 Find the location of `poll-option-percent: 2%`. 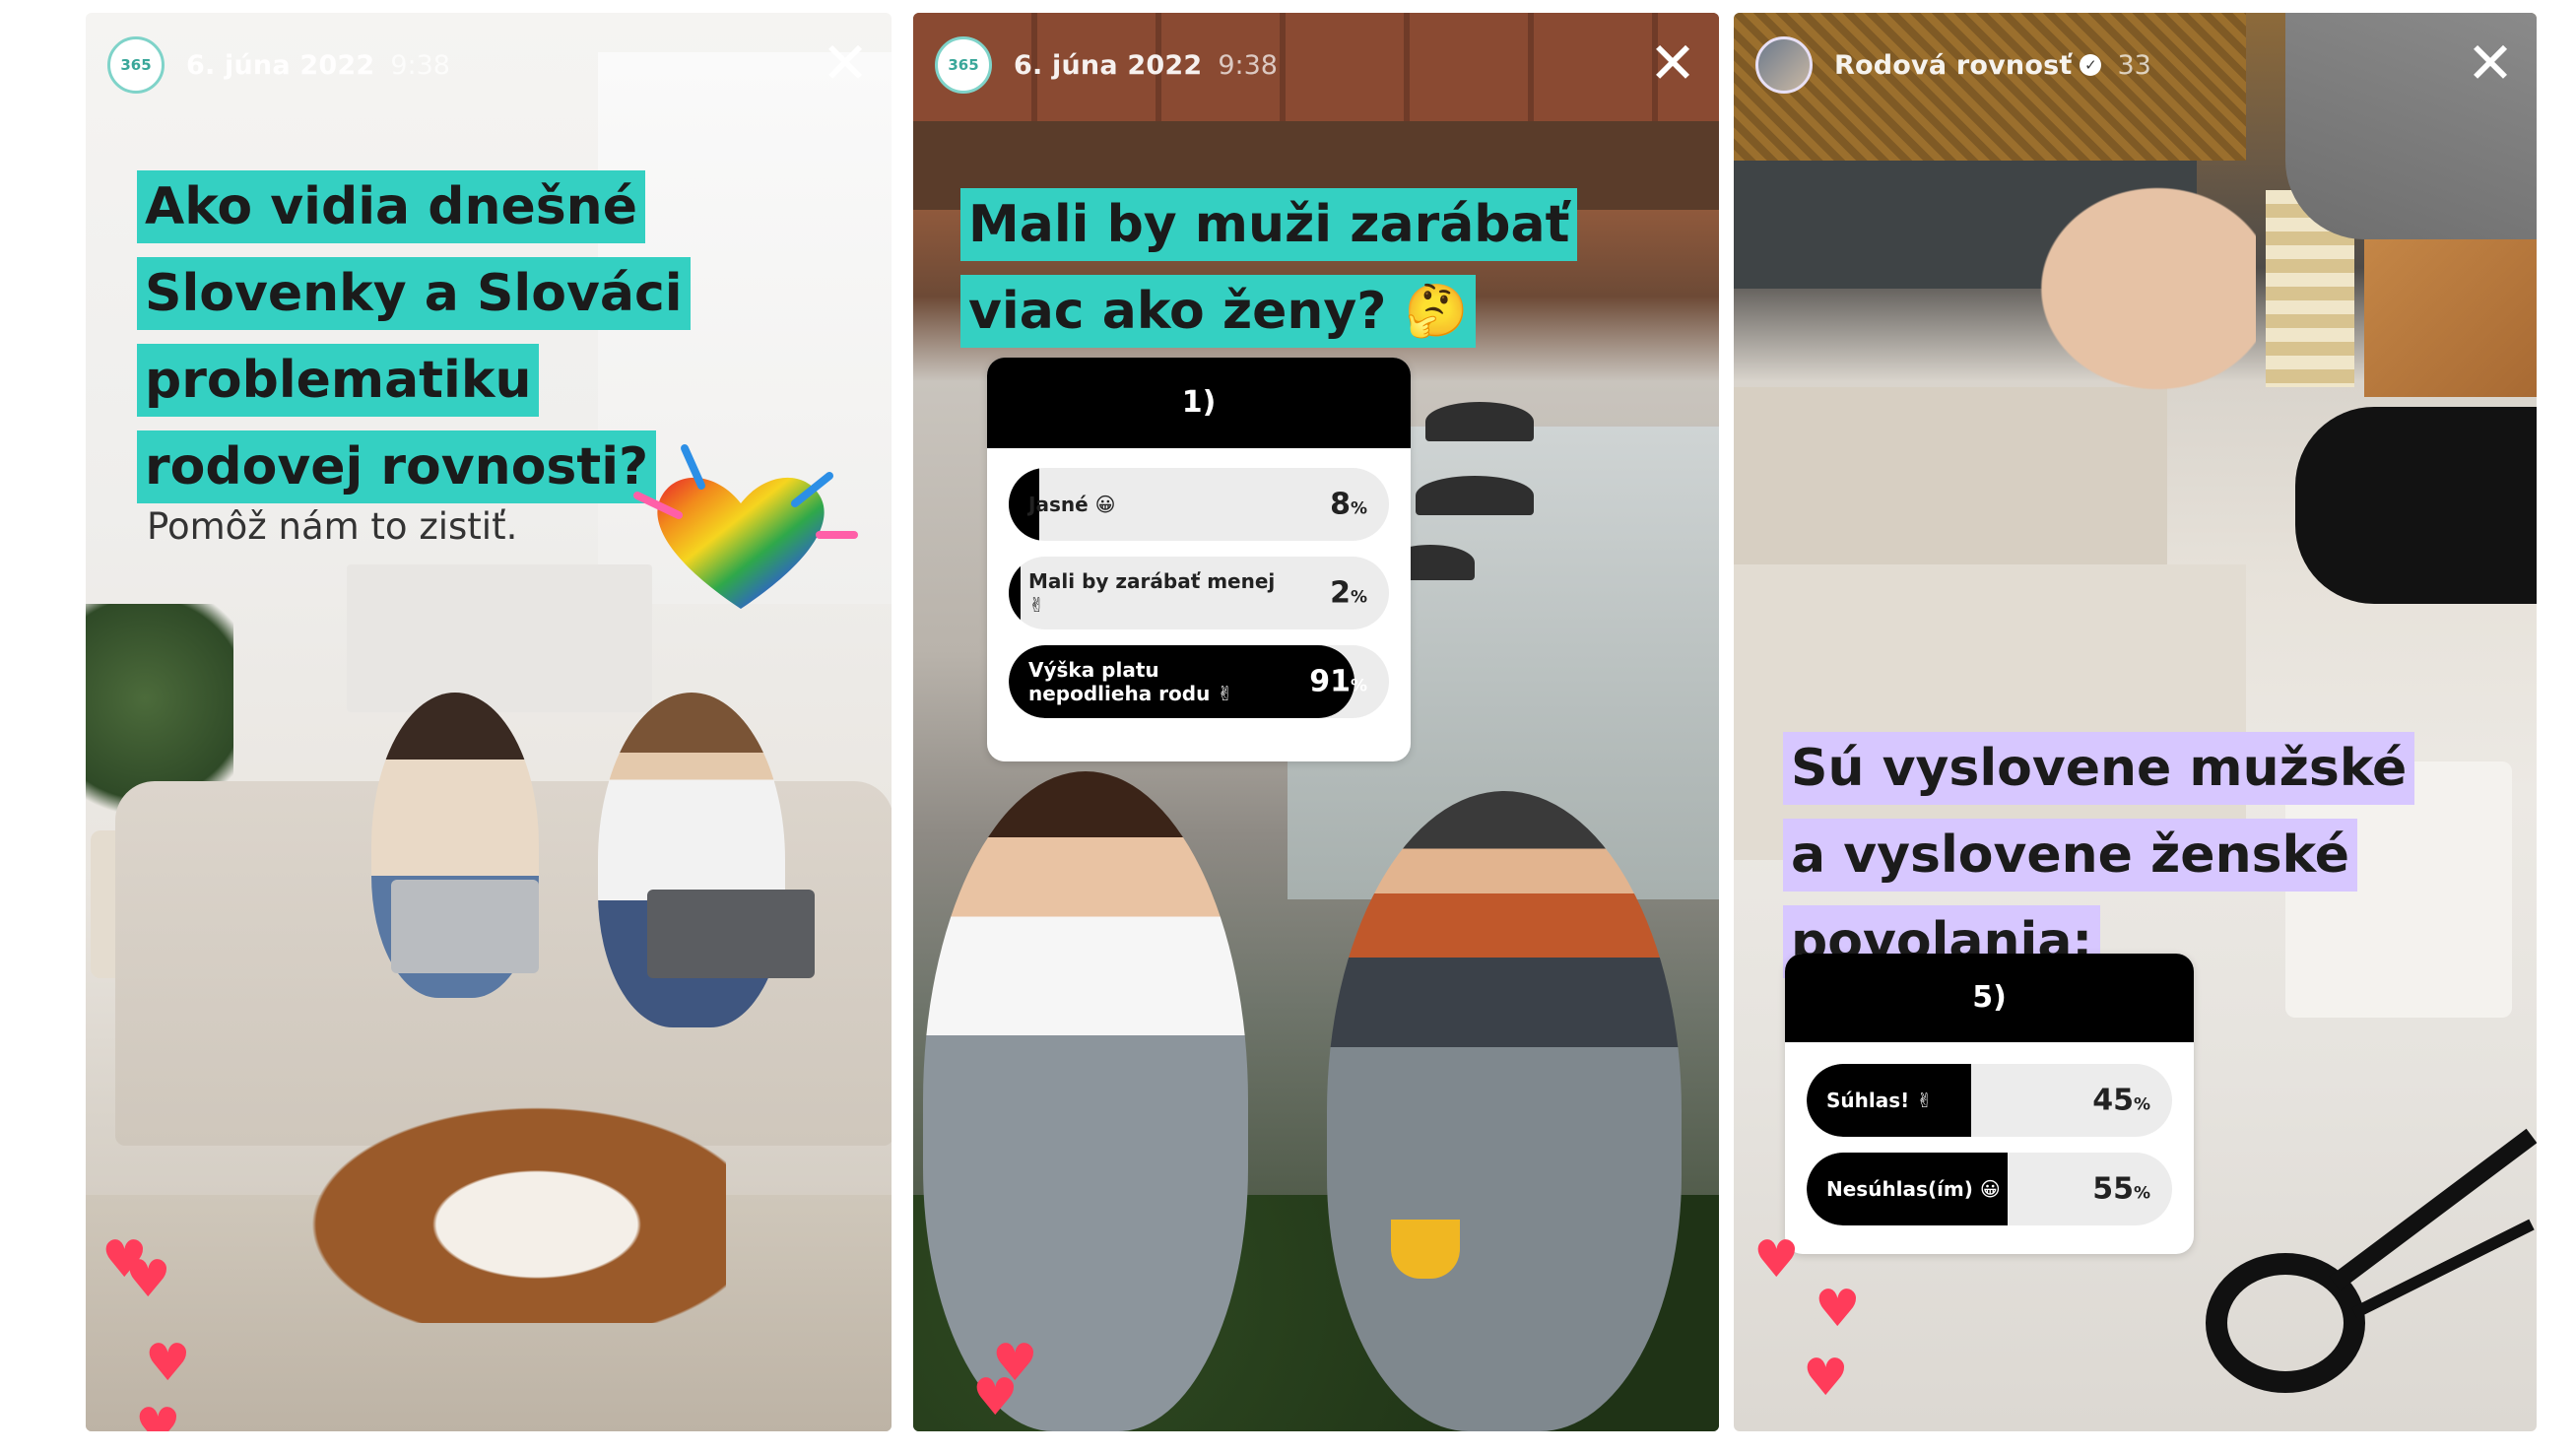

poll-option-percent: 2% is located at coordinates (1349, 593).